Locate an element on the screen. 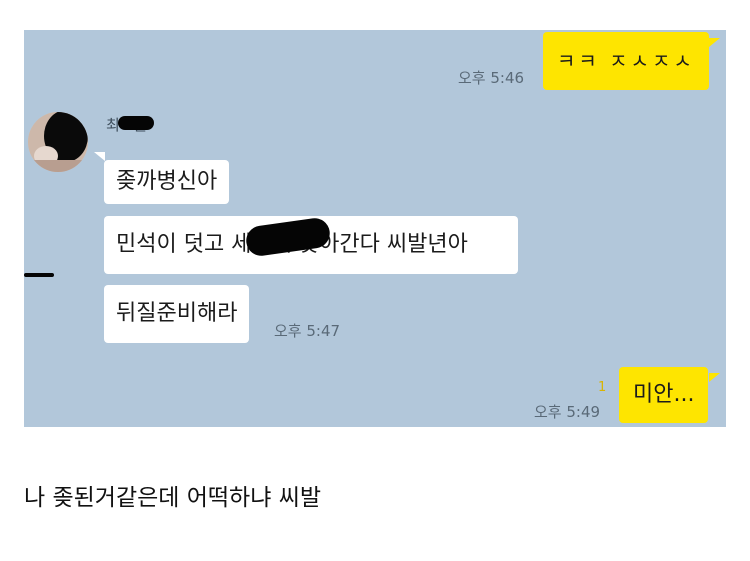 The image size is (750, 561). received-message-bubble: 좆까병신아 is located at coordinates (167, 182).